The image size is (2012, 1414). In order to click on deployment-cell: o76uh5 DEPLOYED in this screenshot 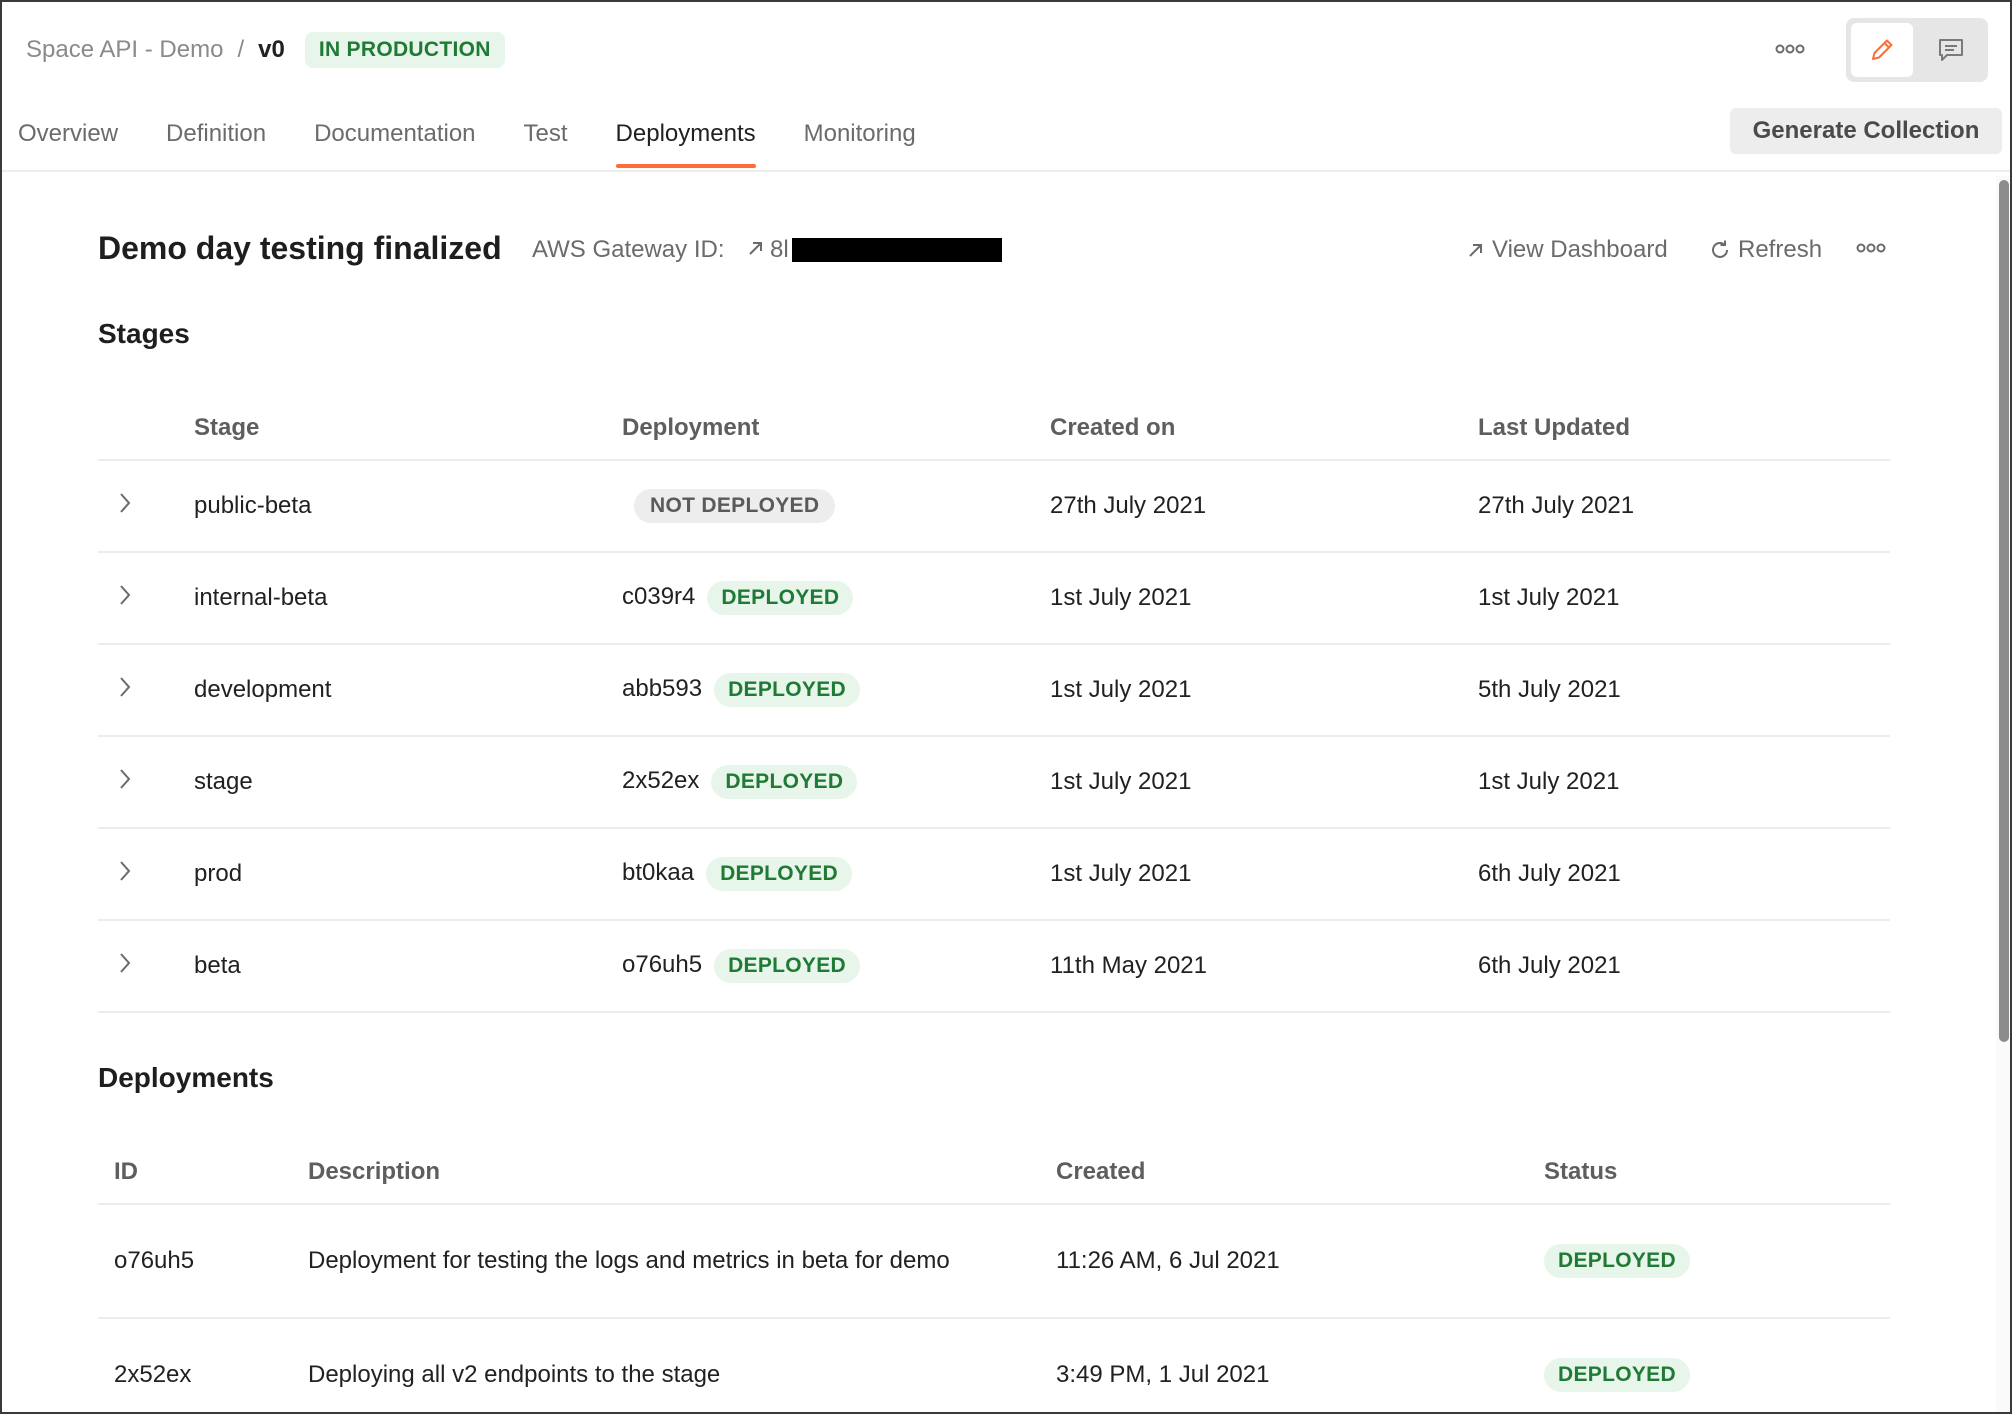, I will do `click(836, 966)`.